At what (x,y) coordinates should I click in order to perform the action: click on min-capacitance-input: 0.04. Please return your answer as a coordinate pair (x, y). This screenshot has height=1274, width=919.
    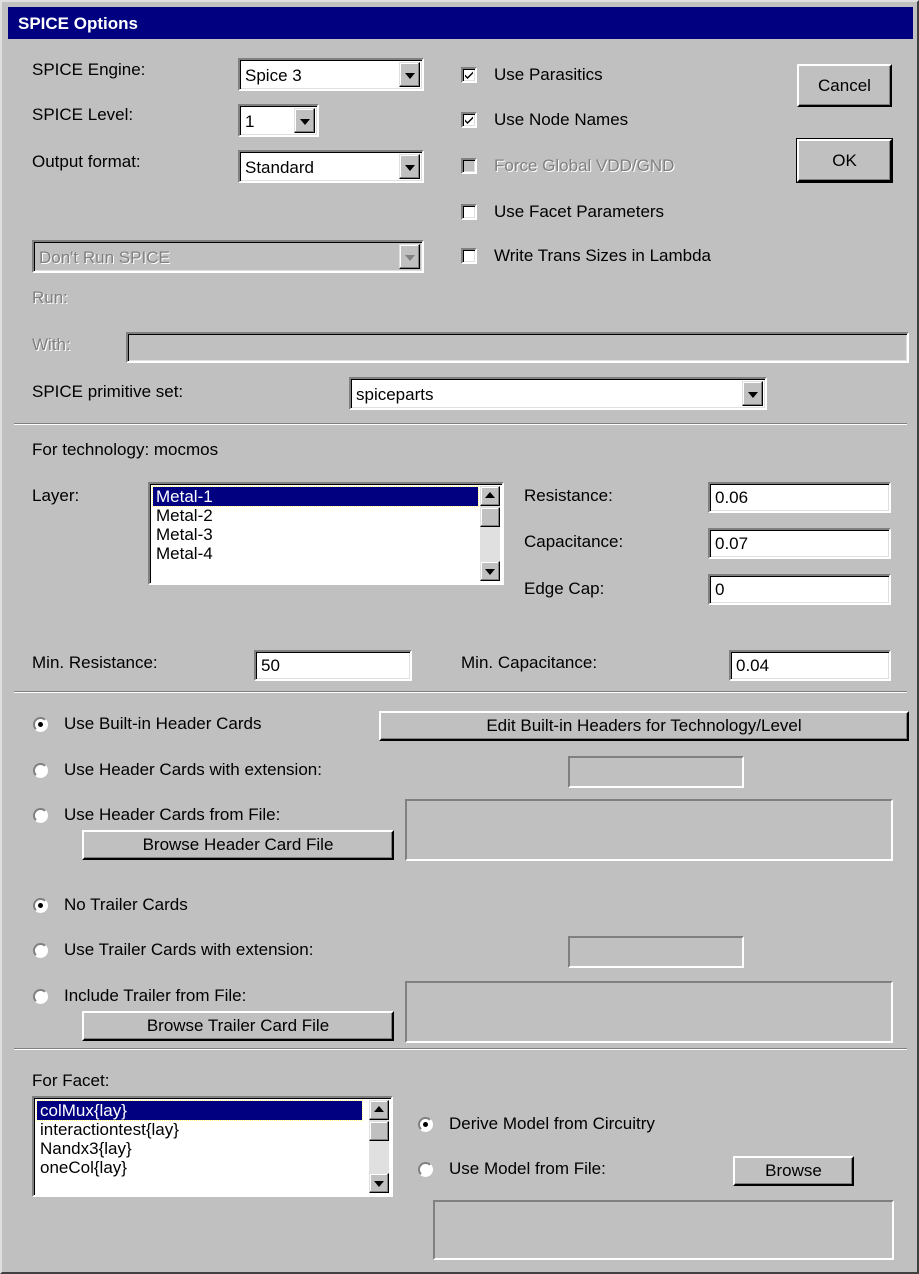
    Looking at the image, I should click on (810, 665).